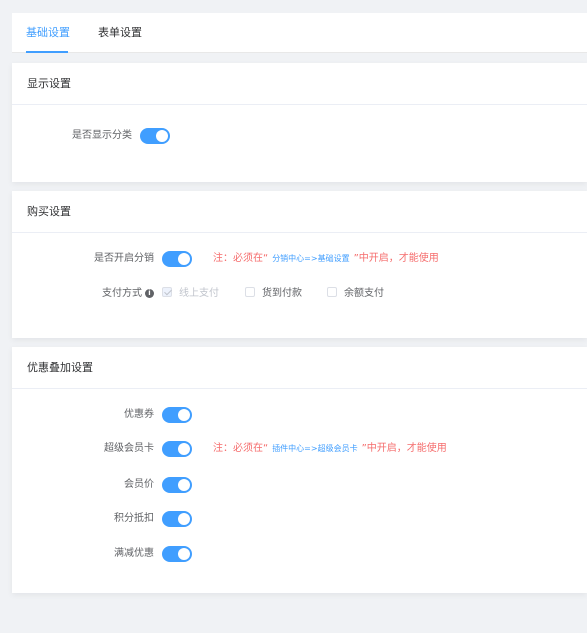  I want to click on payment-method-label: 支付方式 i, so click(128, 294).